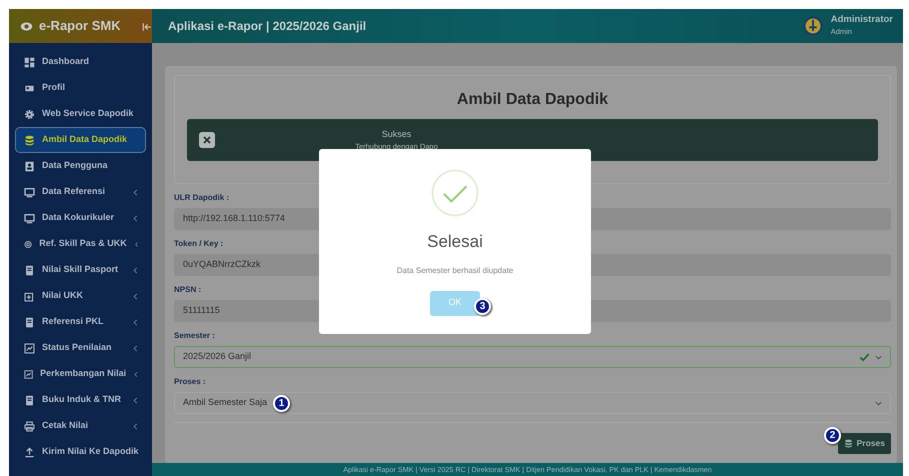 This screenshot has height=476, width=909. Describe the element at coordinates (832, 435) in the screenshot. I see `step-marker: 2` at that location.